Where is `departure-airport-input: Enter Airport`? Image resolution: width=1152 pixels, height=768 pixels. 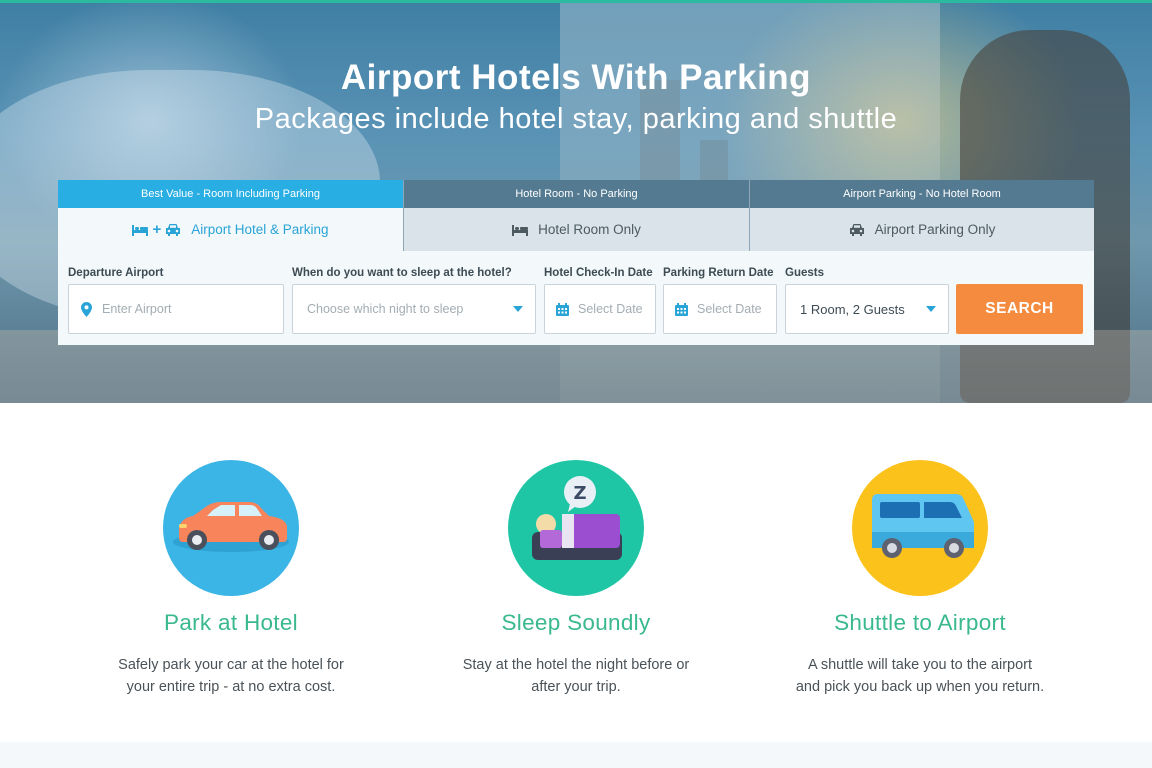
departure-airport-input: Enter Airport is located at coordinates (176, 309).